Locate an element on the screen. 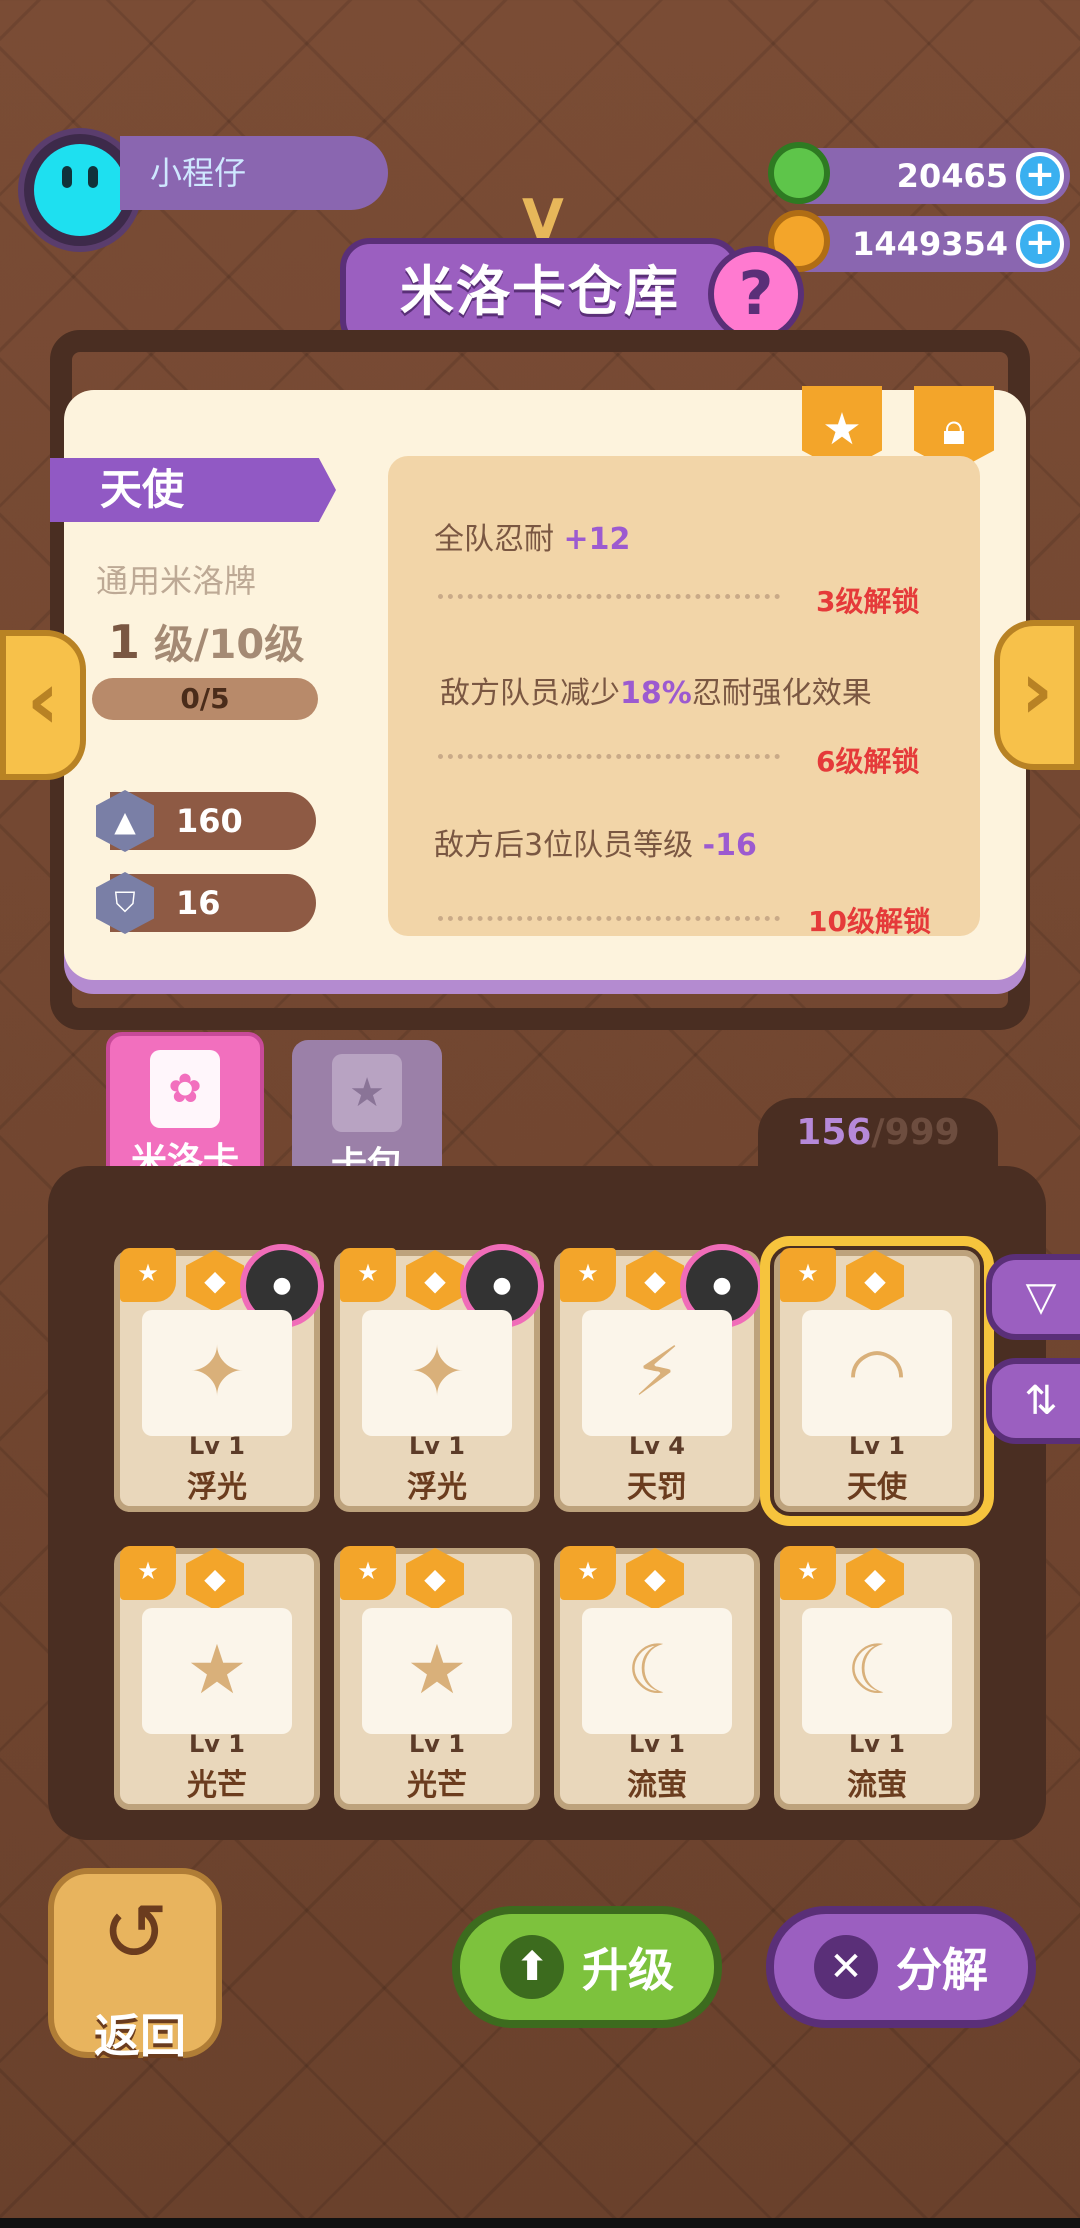 This screenshot has width=1080, height=2228. green-donut-coin-icon is located at coordinates (799, 173).